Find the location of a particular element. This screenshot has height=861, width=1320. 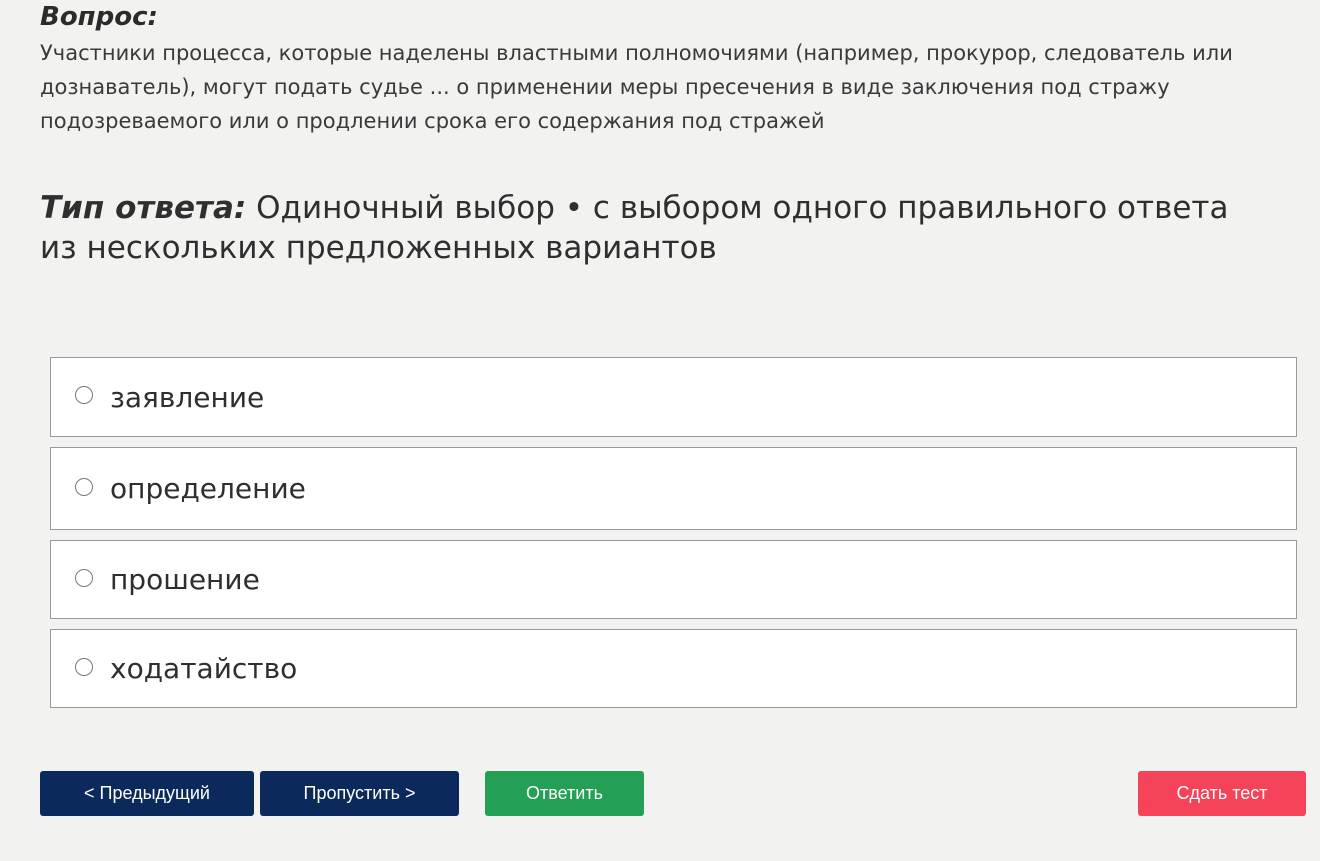

answer-option: ходатайство is located at coordinates (673, 668).